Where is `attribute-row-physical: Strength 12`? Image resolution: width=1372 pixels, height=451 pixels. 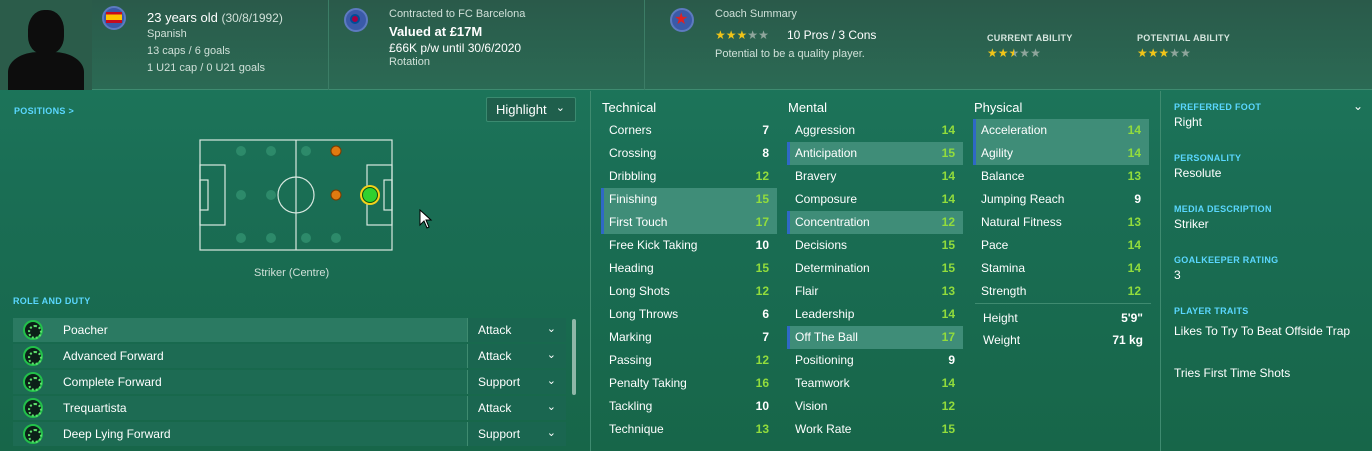 attribute-row-physical: Strength 12 is located at coordinates (1061, 291).